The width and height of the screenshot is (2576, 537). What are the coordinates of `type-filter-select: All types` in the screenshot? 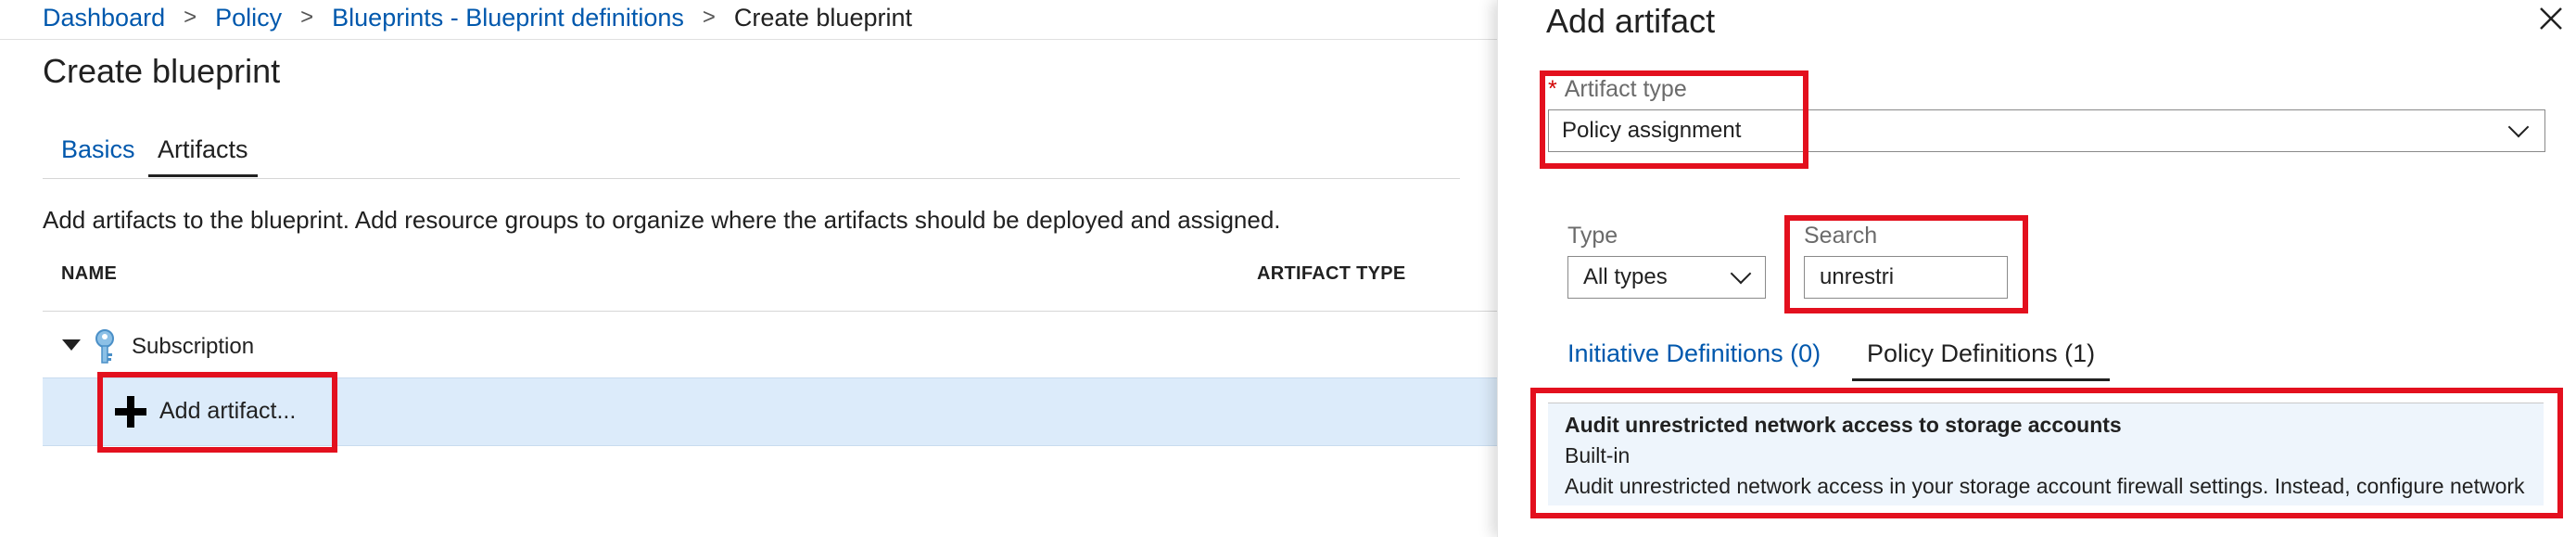 It's located at (1666, 277).